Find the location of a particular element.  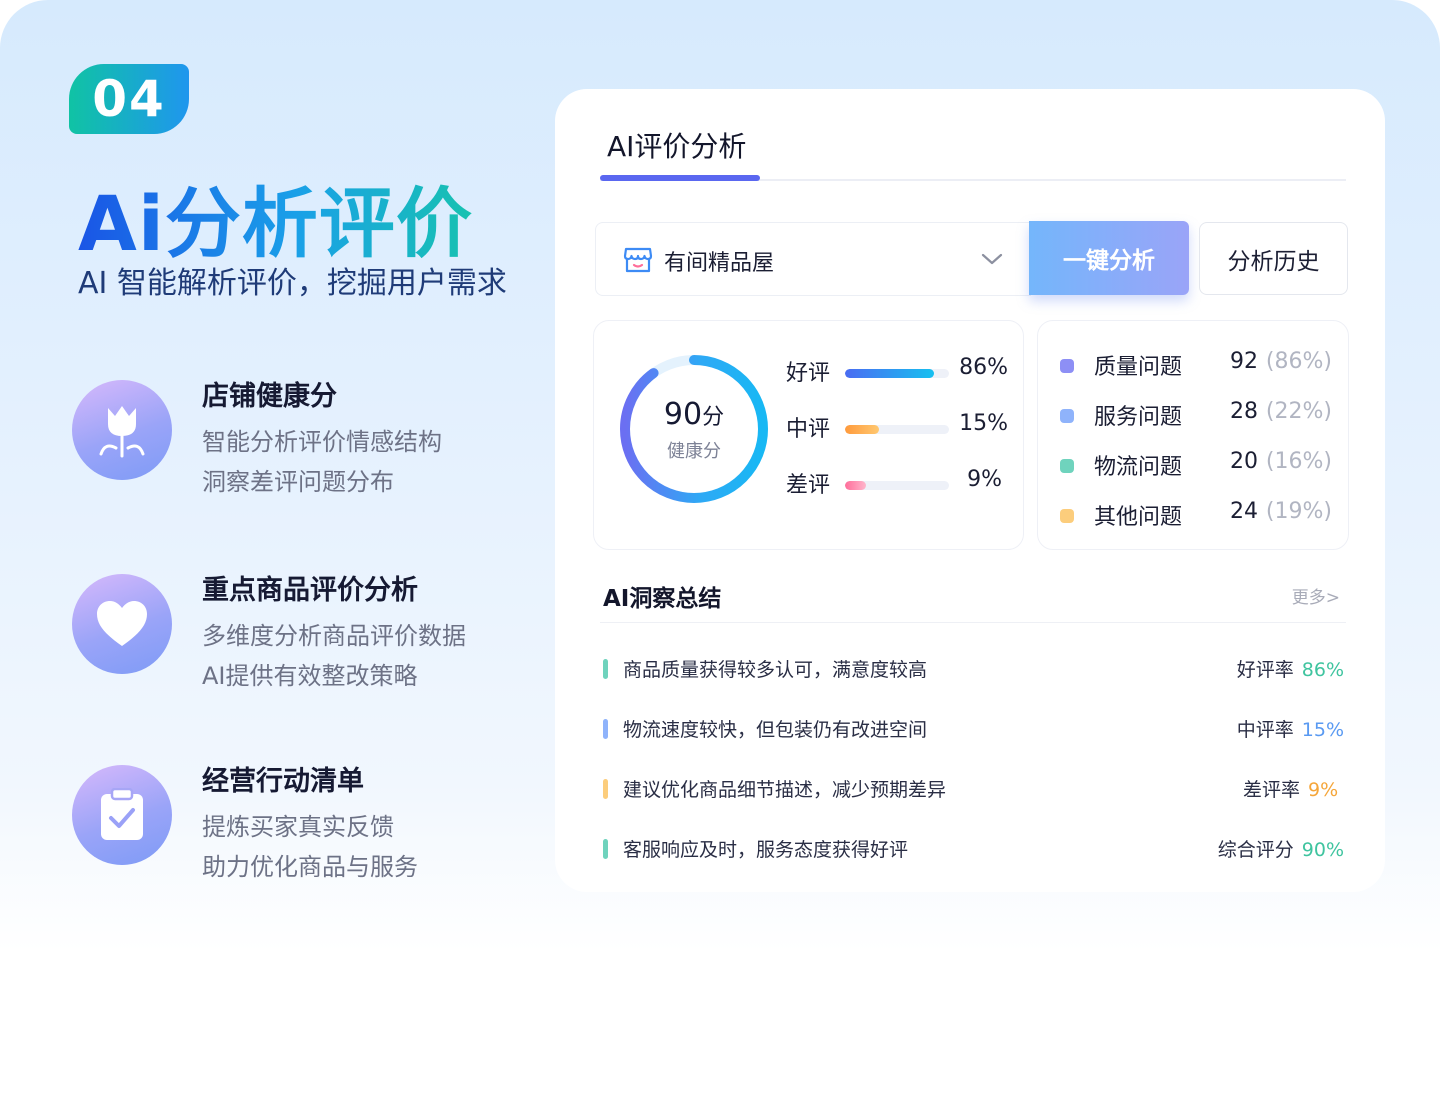

insight-metric-label: 中评率 is located at coordinates (1265, 730).